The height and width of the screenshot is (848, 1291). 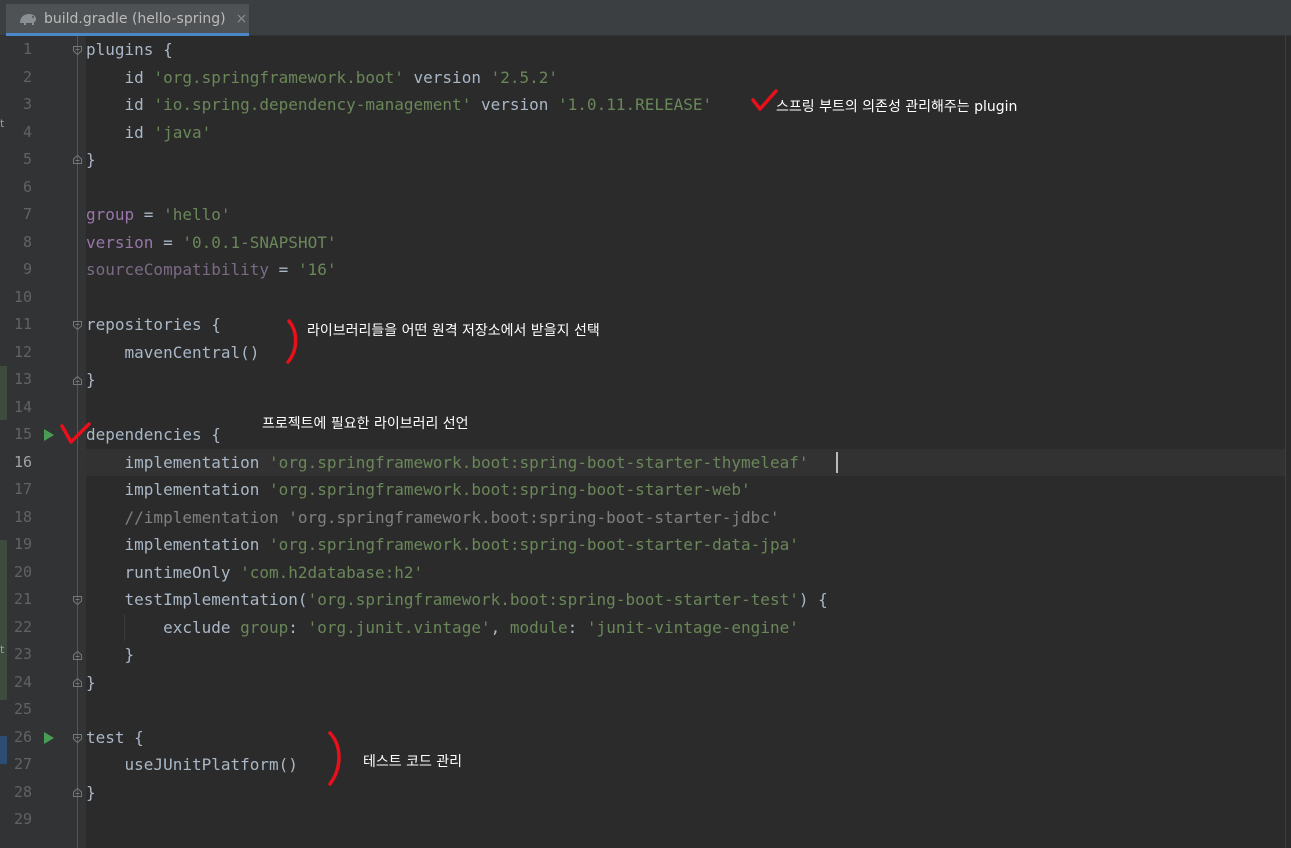 What do you see at coordinates (49, 435) in the screenshot?
I see `run-dependencies-icon` at bounding box center [49, 435].